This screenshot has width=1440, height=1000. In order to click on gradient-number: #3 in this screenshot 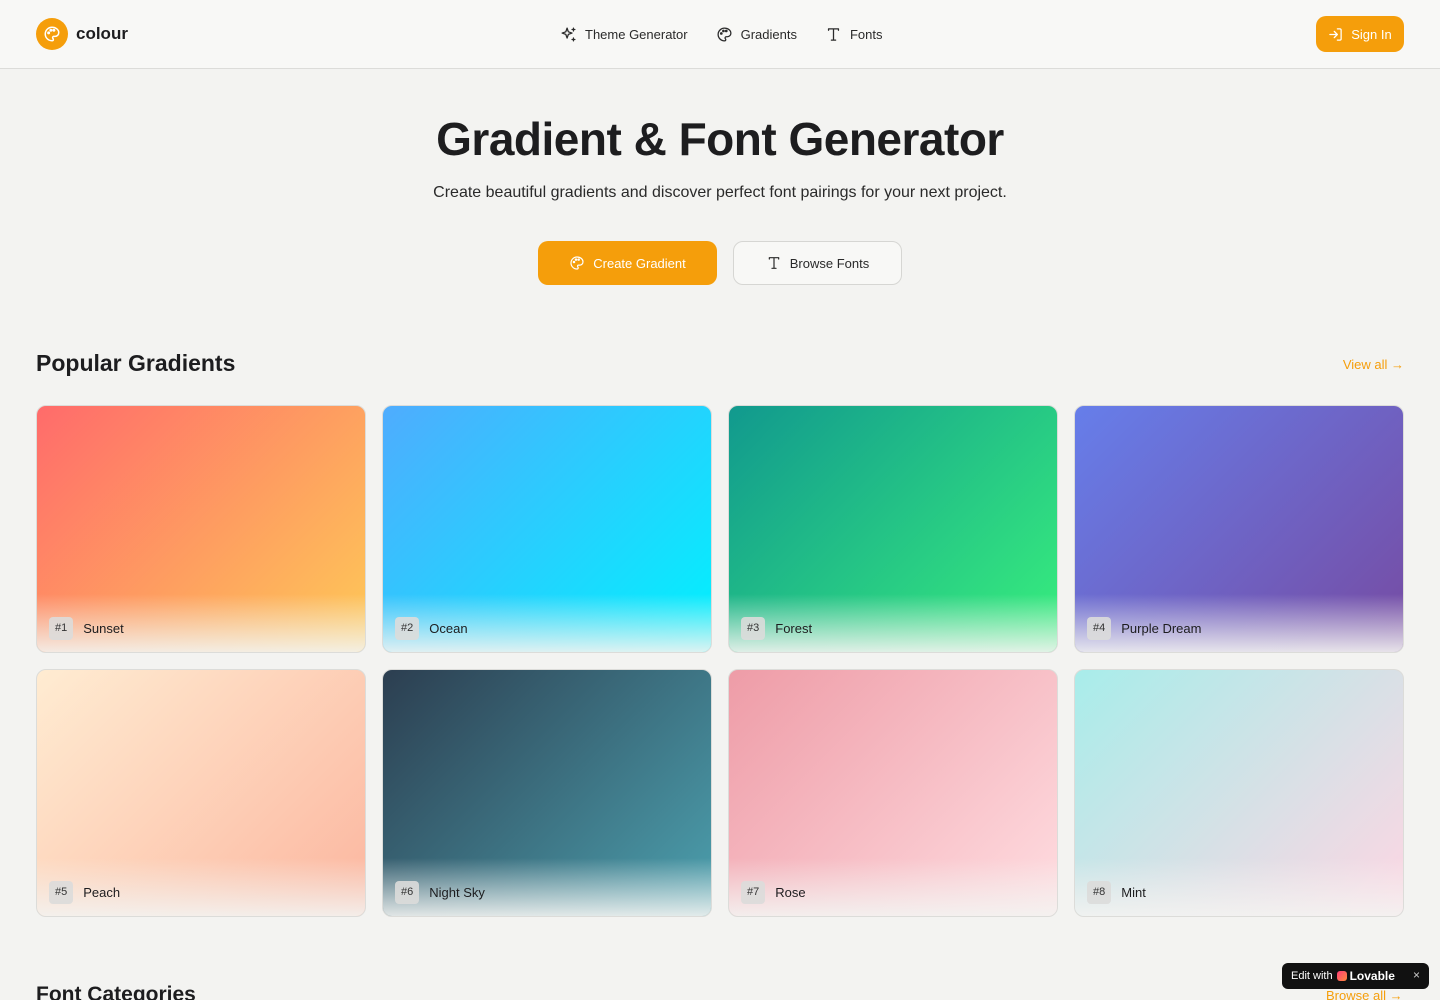, I will do `click(753, 628)`.